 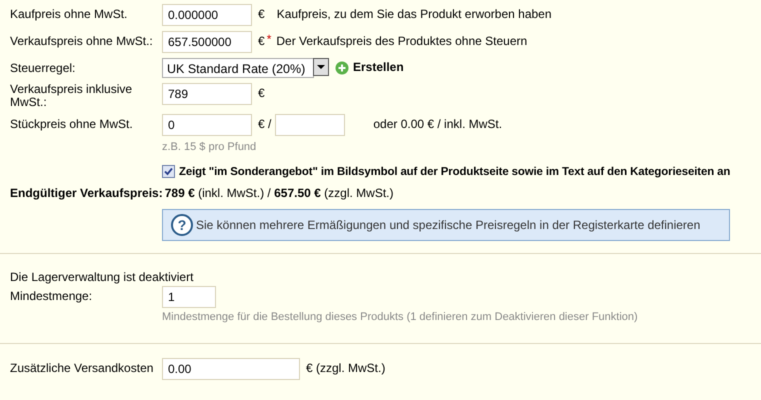 I want to click on field-label: Endgültiger Verkaufspreis:, so click(x=86, y=193).